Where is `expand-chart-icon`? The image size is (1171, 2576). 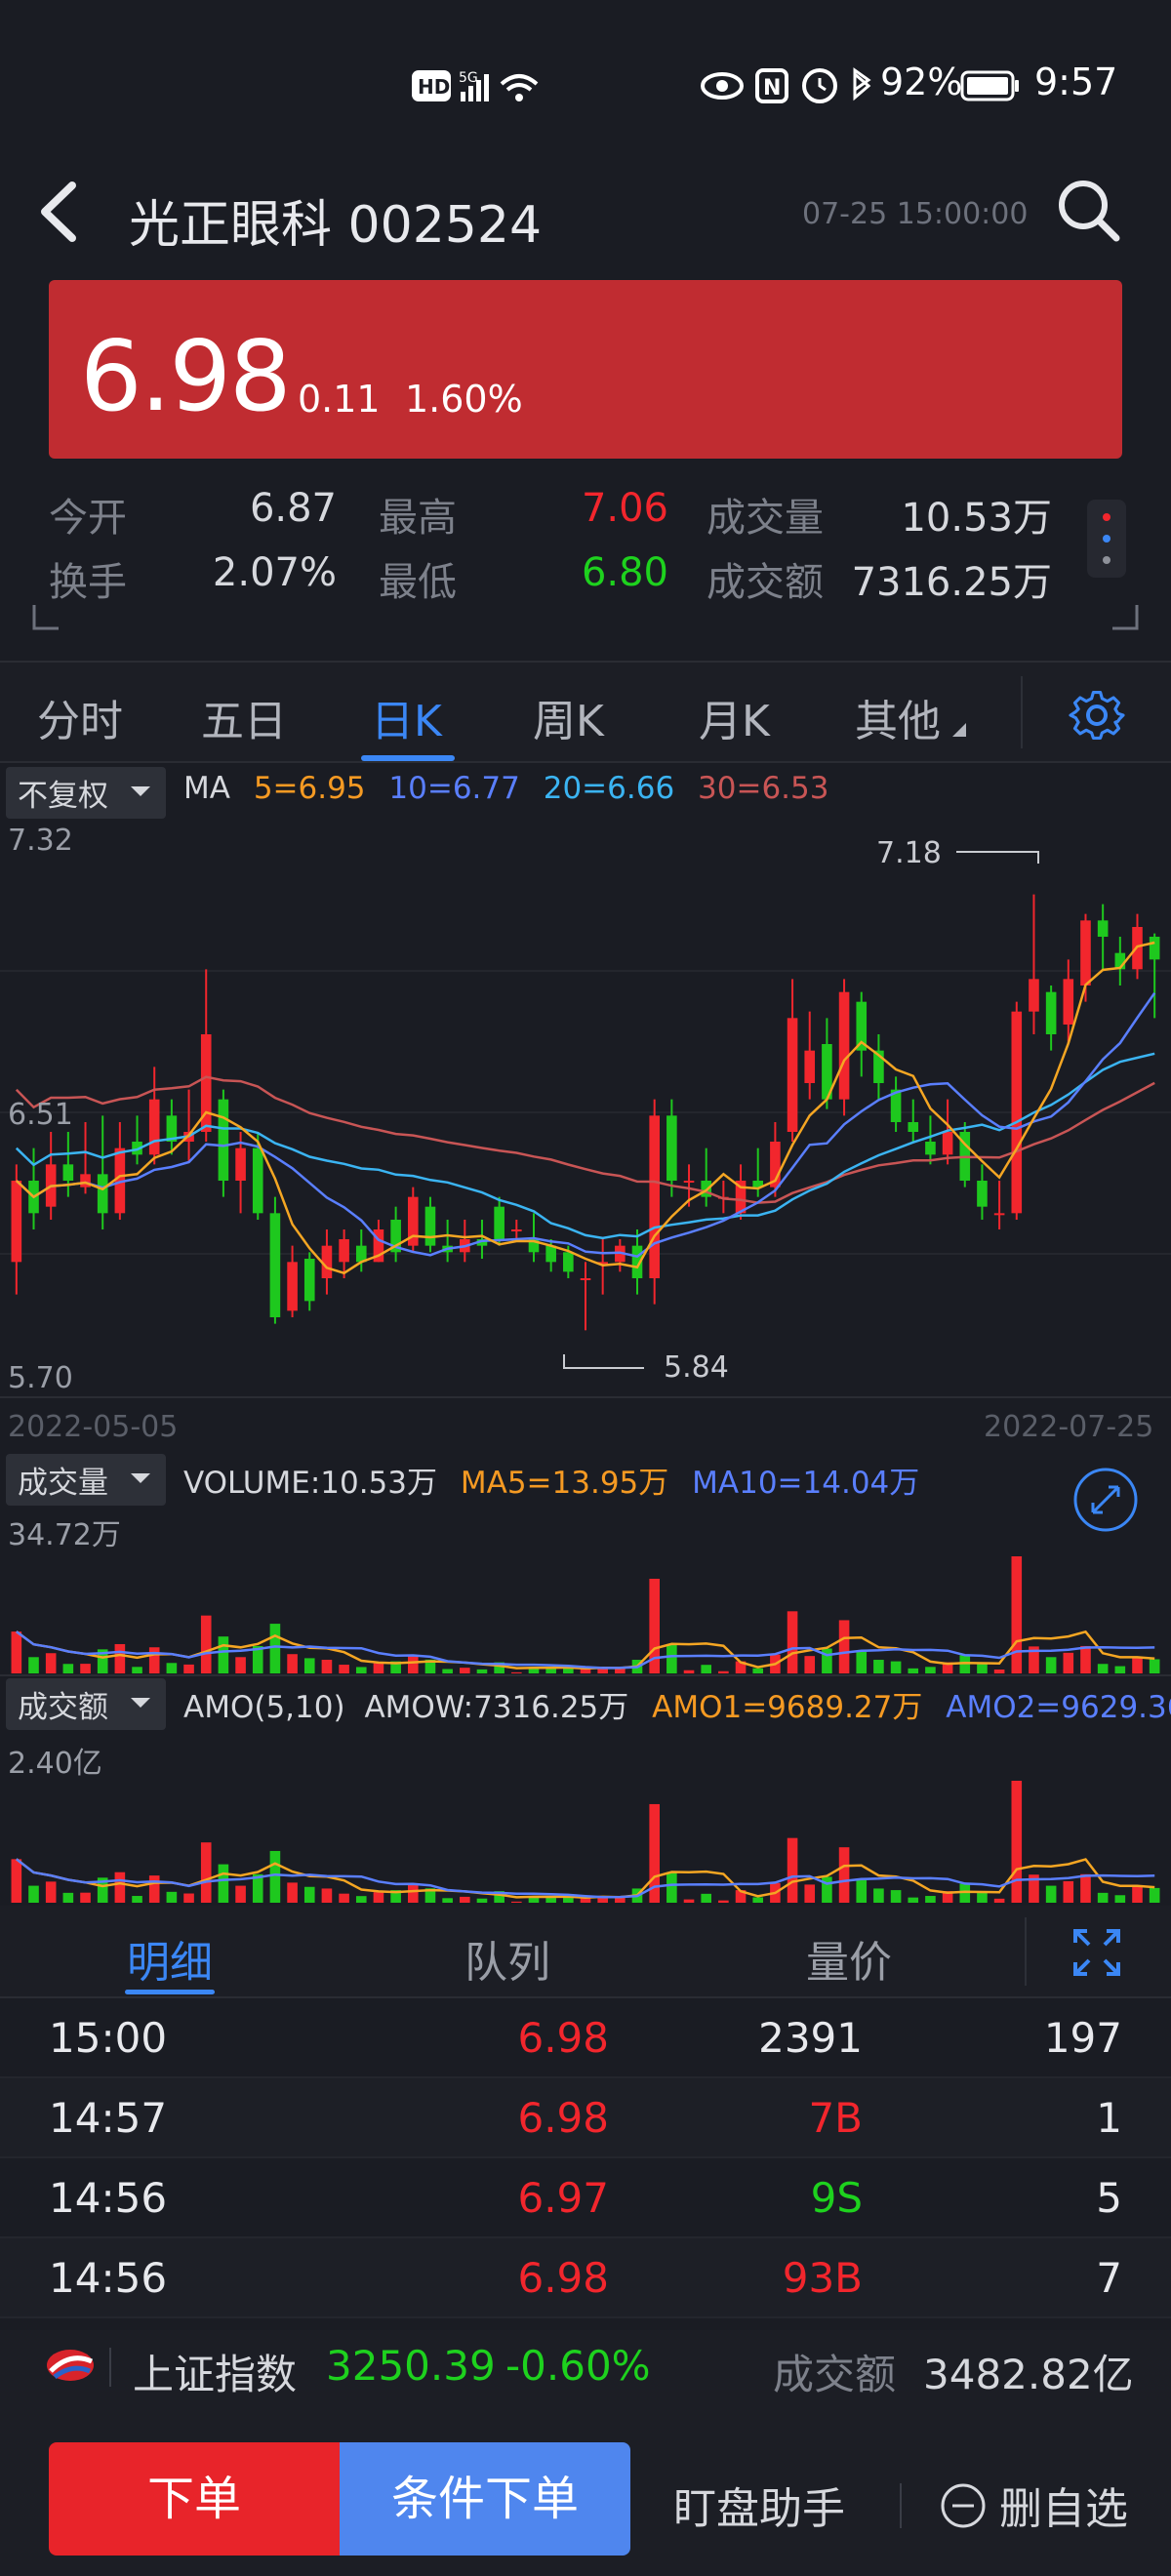 expand-chart-icon is located at coordinates (1105, 1500).